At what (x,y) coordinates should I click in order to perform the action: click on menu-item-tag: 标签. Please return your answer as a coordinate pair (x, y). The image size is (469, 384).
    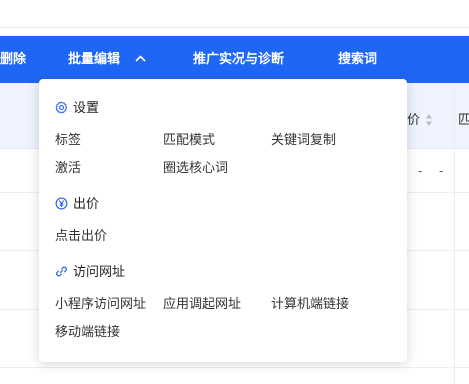
    Looking at the image, I should click on (68, 138).